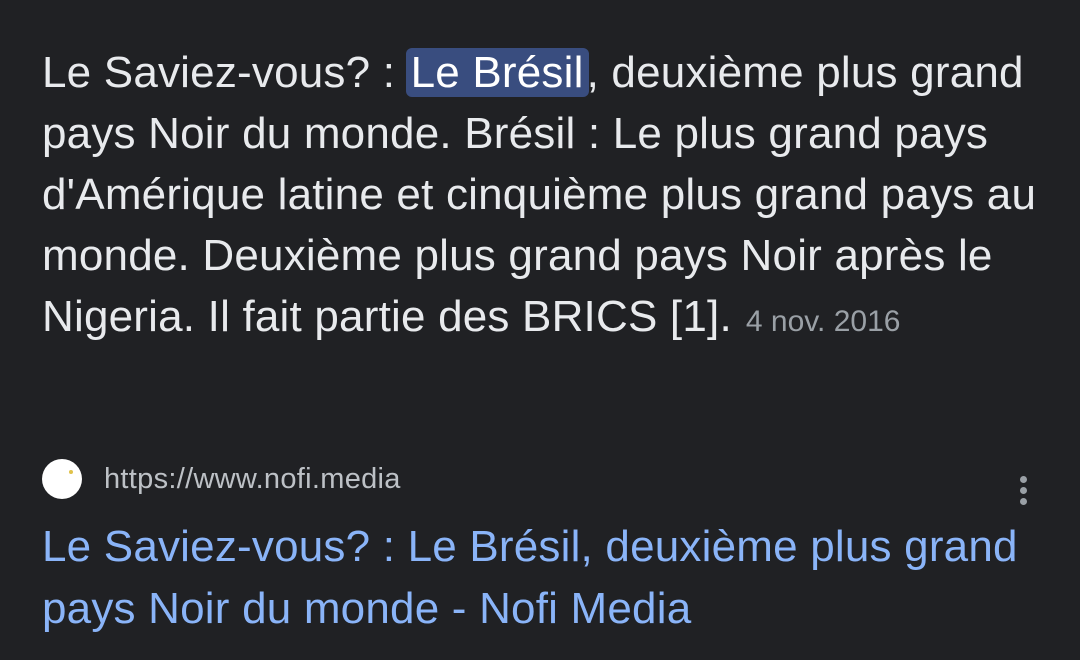  What do you see at coordinates (252, 479) in the screenshot?
I see `result-url: https://www.nofi.media` at bounding box center [252, 479].